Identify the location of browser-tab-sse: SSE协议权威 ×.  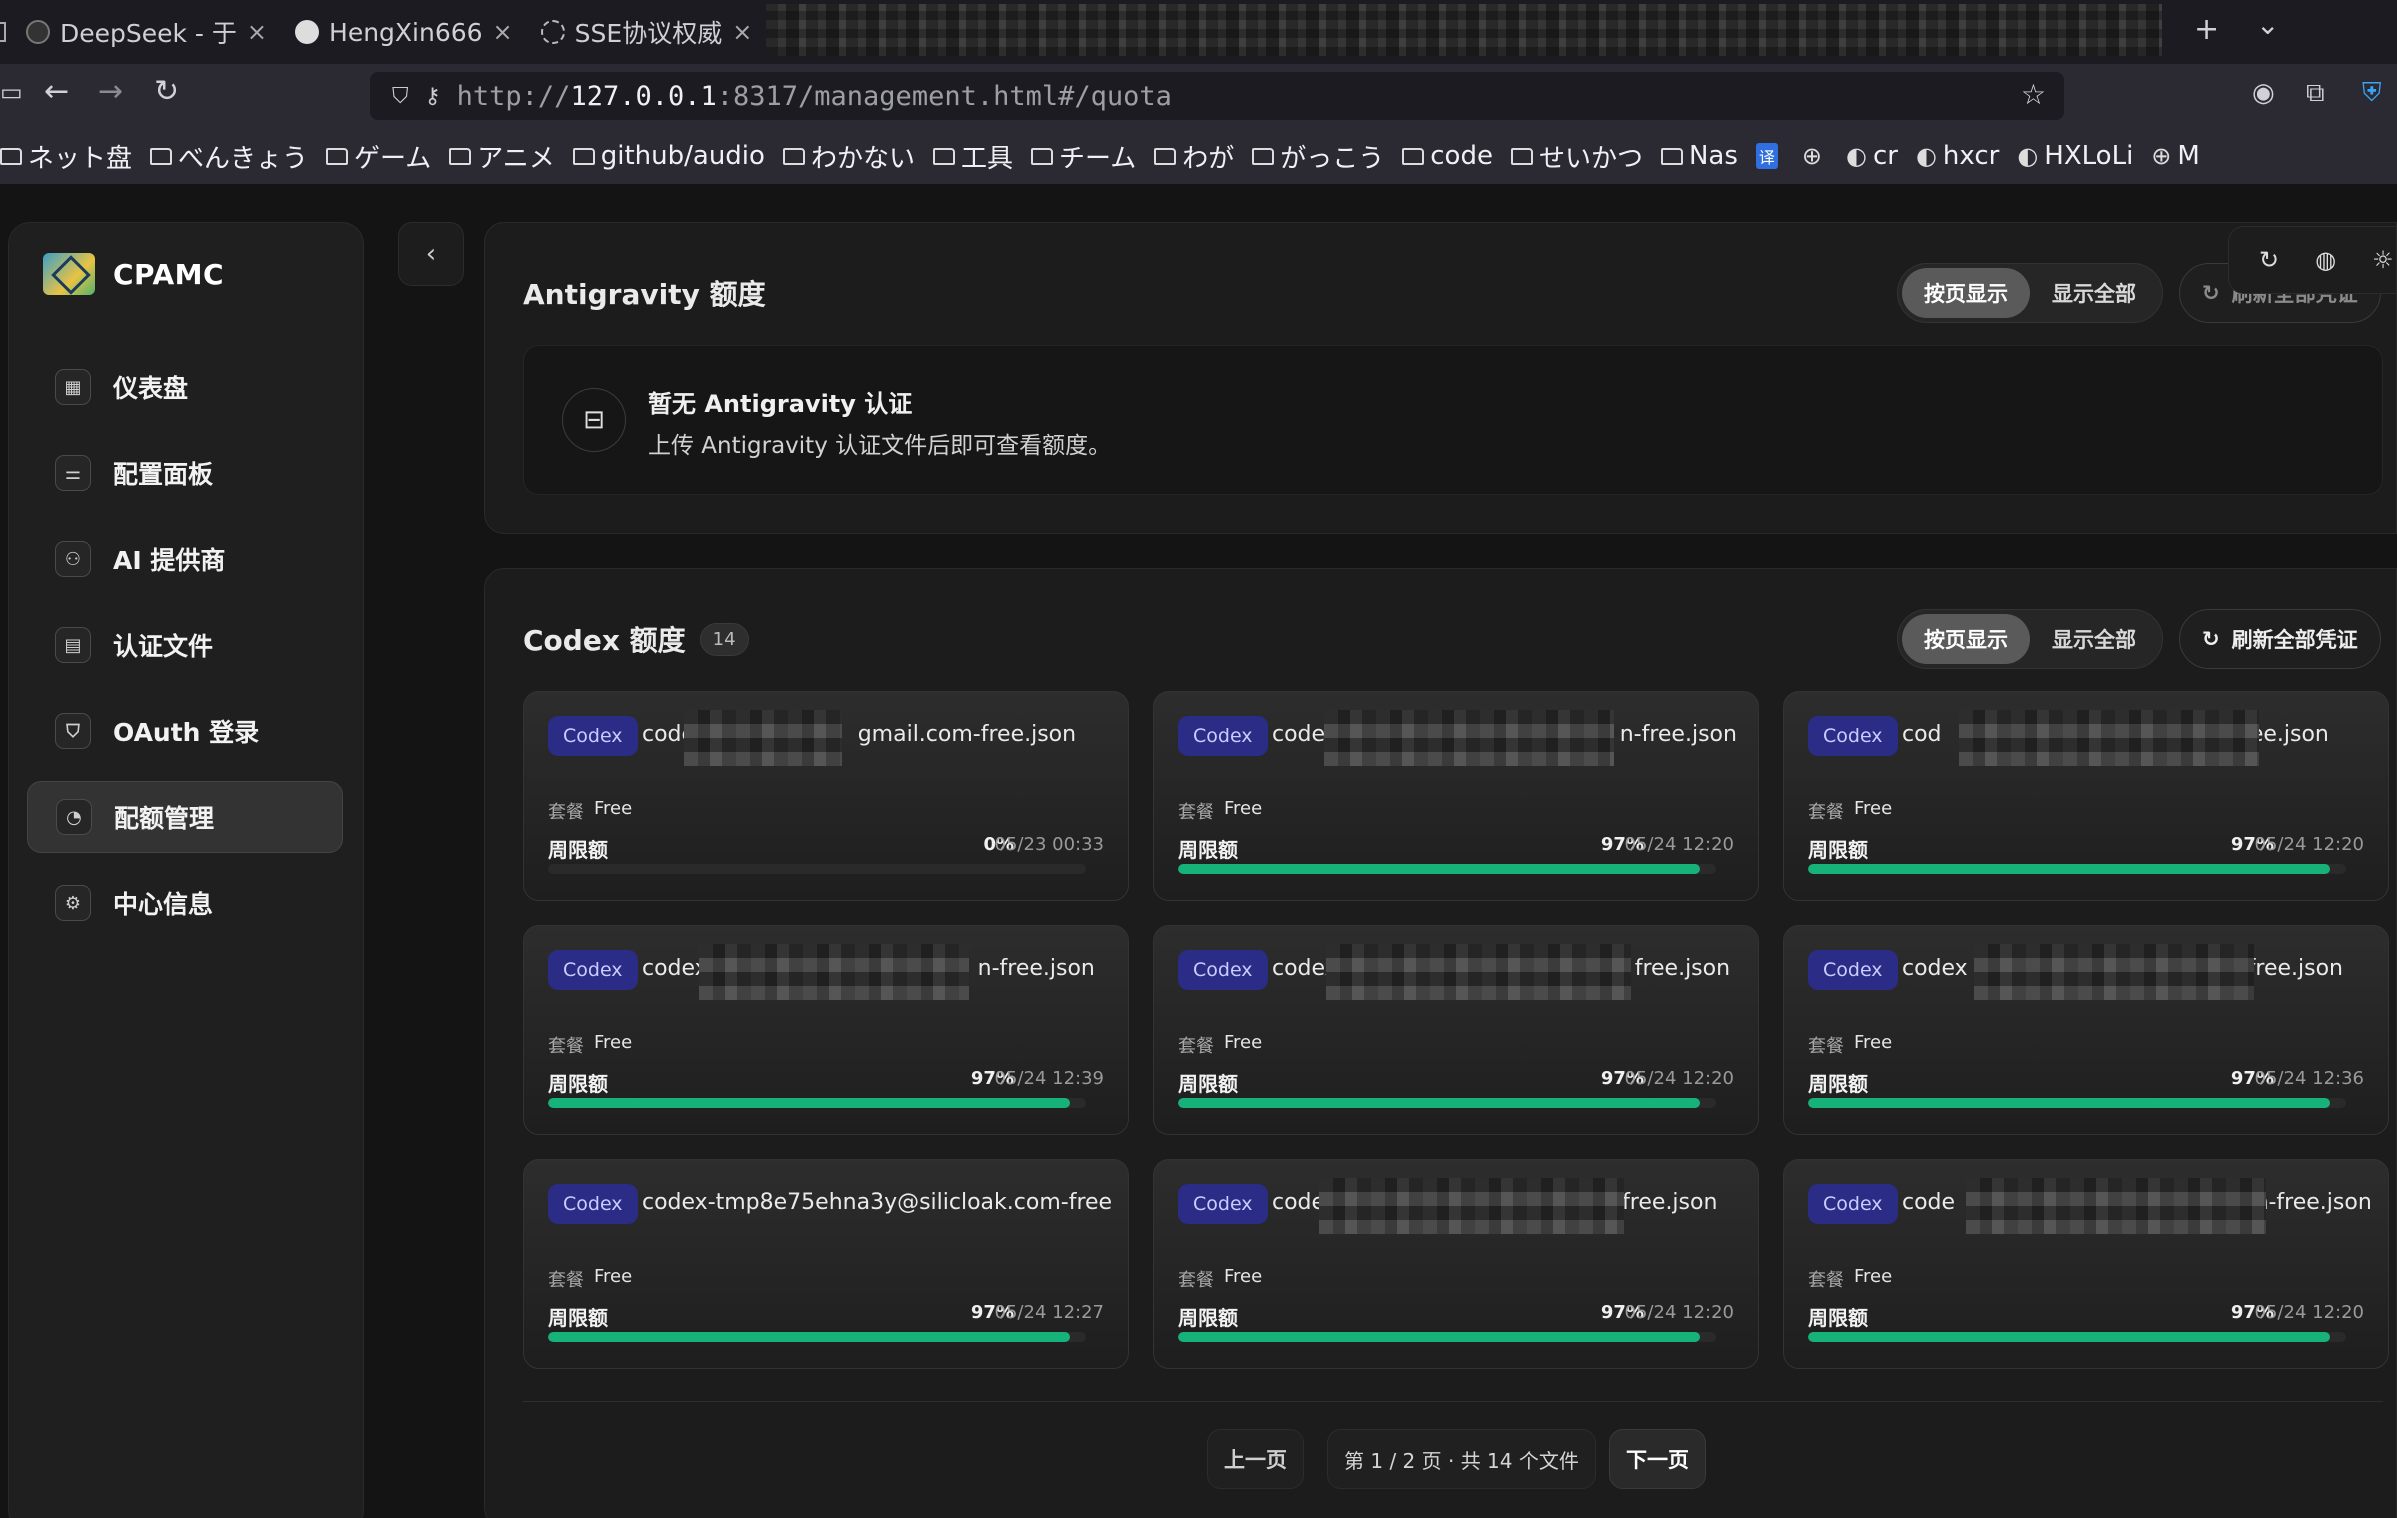
(647, 32).